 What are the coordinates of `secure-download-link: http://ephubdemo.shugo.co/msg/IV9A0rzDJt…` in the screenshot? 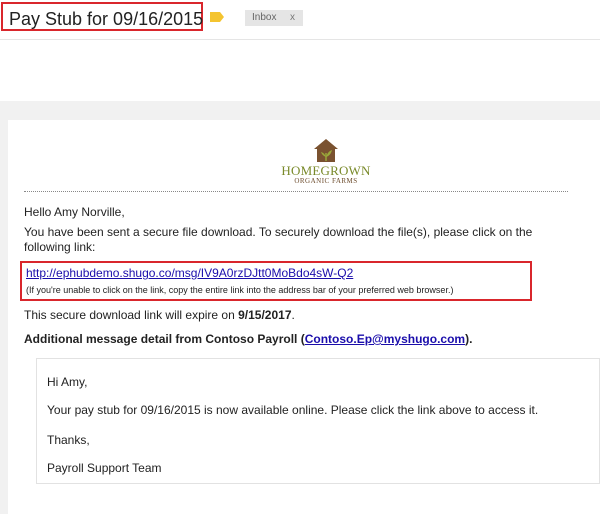 It's located at (189, 273).